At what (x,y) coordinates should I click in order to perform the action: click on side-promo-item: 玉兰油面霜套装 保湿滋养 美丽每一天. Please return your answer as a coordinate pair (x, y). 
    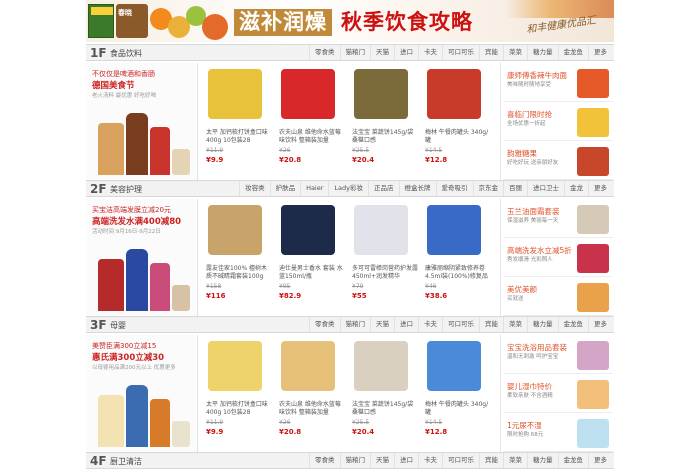
    Looking at the image, I should click on (558, 219).